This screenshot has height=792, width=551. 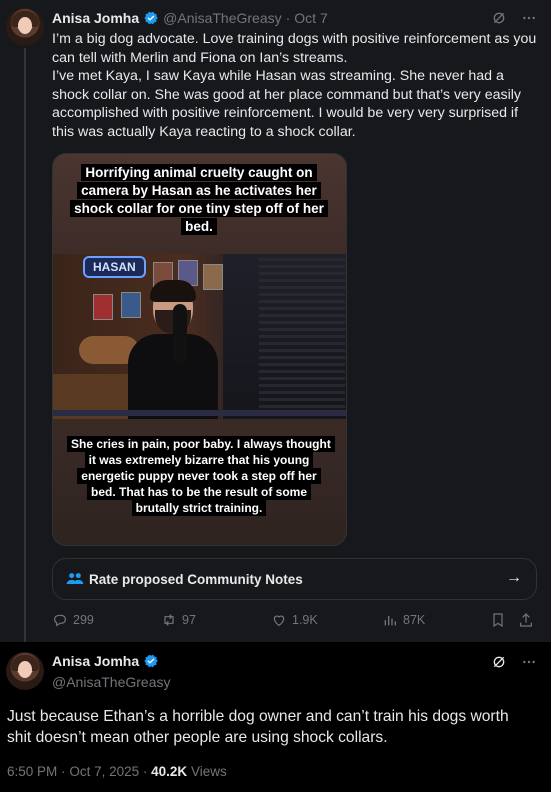 What do you see at coordinates (83, 620) in the screenshot?
I see `reply-count: 299` at bounding box center [83, 620].